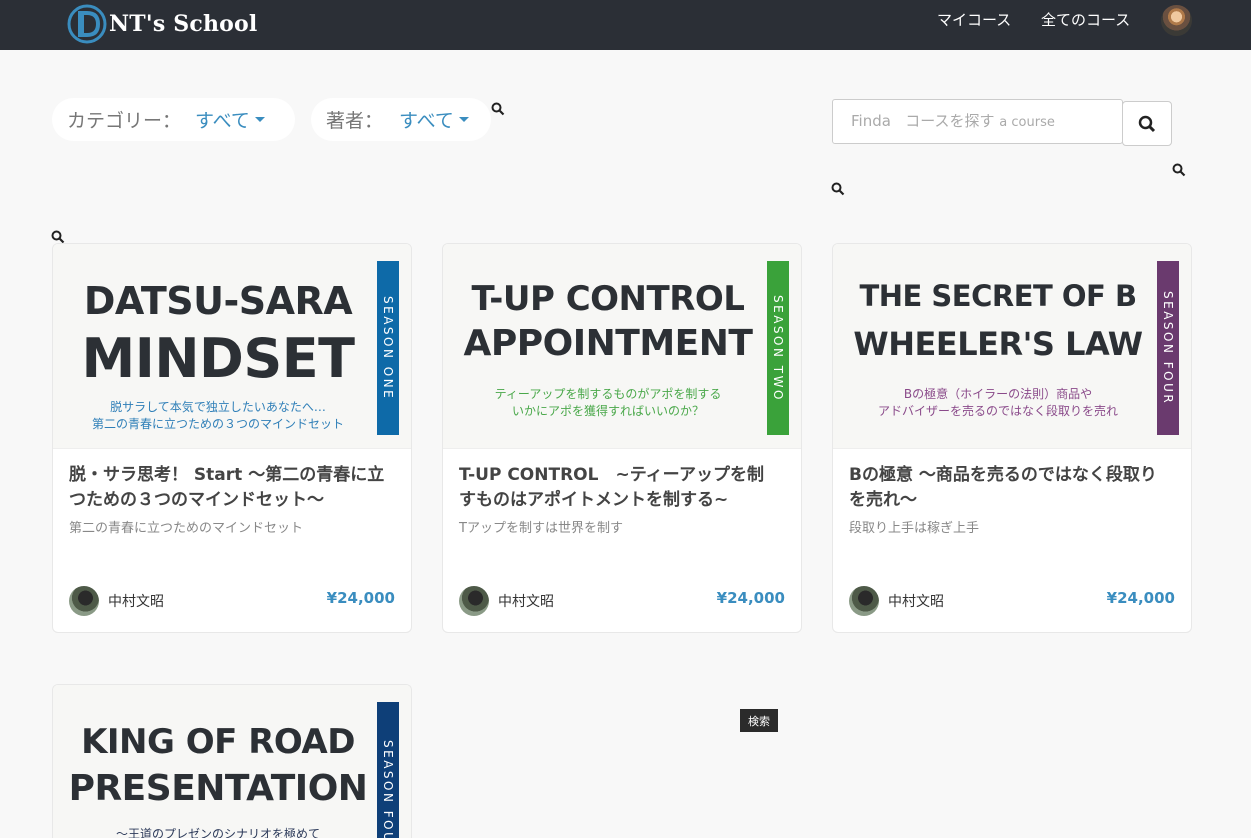 The width and height of the screenshot is (1251, 838). What do you see at coordinates (87, 24) in the screenshot?
I see `brand-logo-icon` at bounding box center [87, 24].